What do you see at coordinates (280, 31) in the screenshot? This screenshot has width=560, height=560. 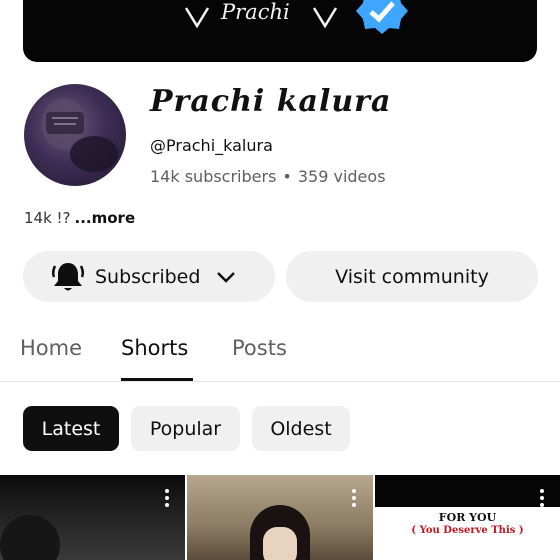 I see `channel-banner: Prachi` at bounding box center [280, 31].